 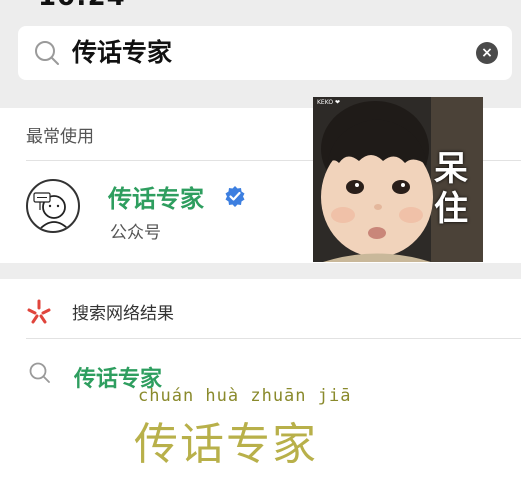 What do you see at coordinates (135, 233) in the screenshot?
I see `account-type: 公众号` at bounding box center [135, 233].